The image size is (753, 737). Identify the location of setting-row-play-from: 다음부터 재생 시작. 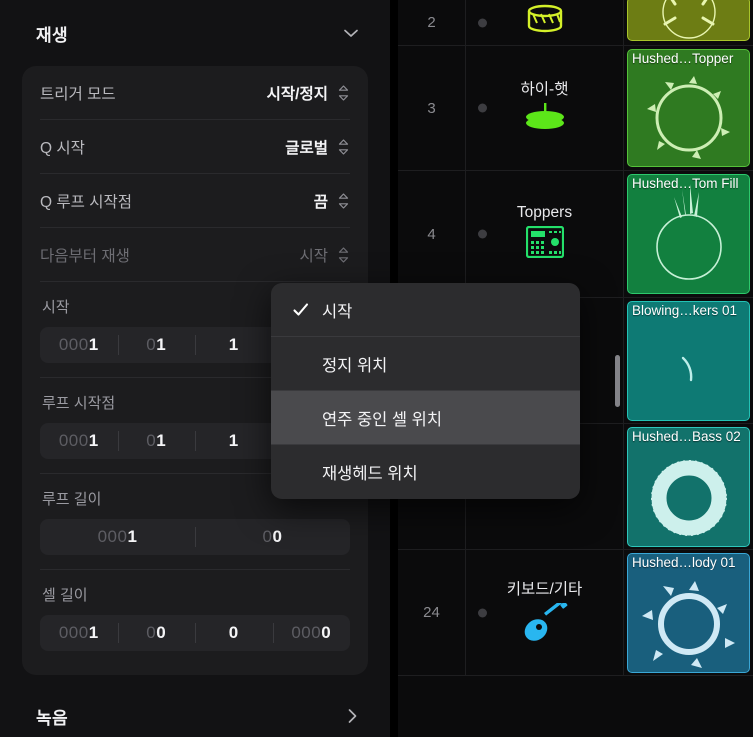
(195, 255).